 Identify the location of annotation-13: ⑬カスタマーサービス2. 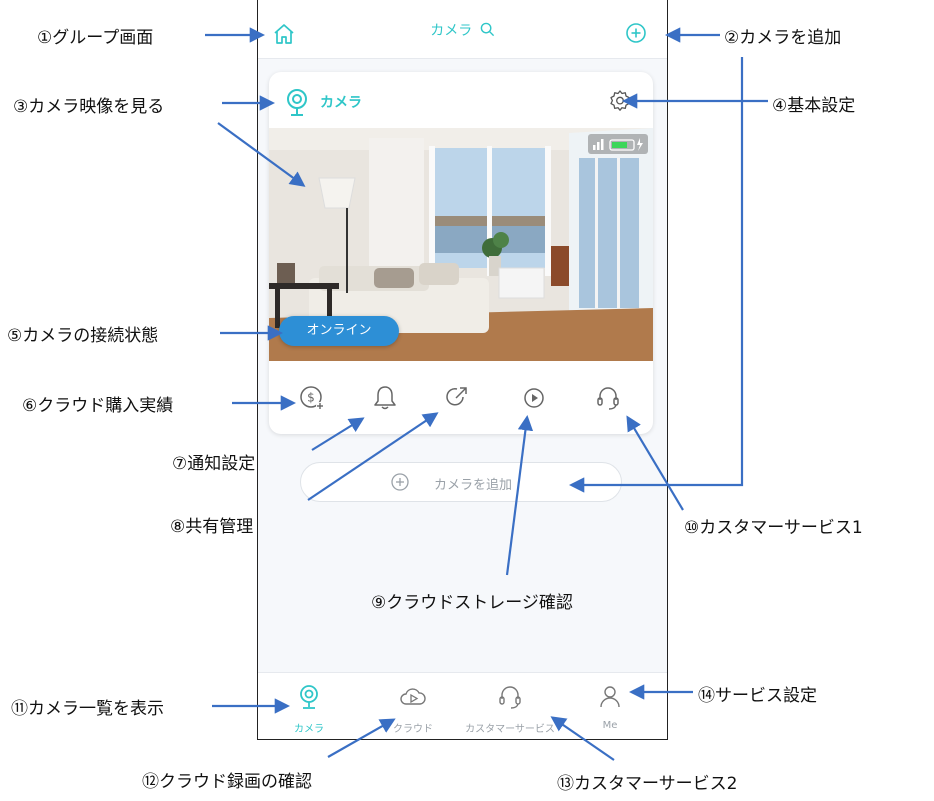
(647, 784).